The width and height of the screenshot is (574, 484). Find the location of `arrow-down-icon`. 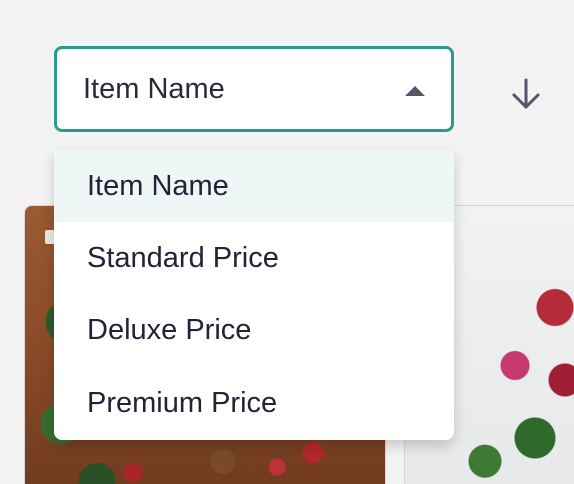

arrow-down-icon is located at coordinates (526, 93).